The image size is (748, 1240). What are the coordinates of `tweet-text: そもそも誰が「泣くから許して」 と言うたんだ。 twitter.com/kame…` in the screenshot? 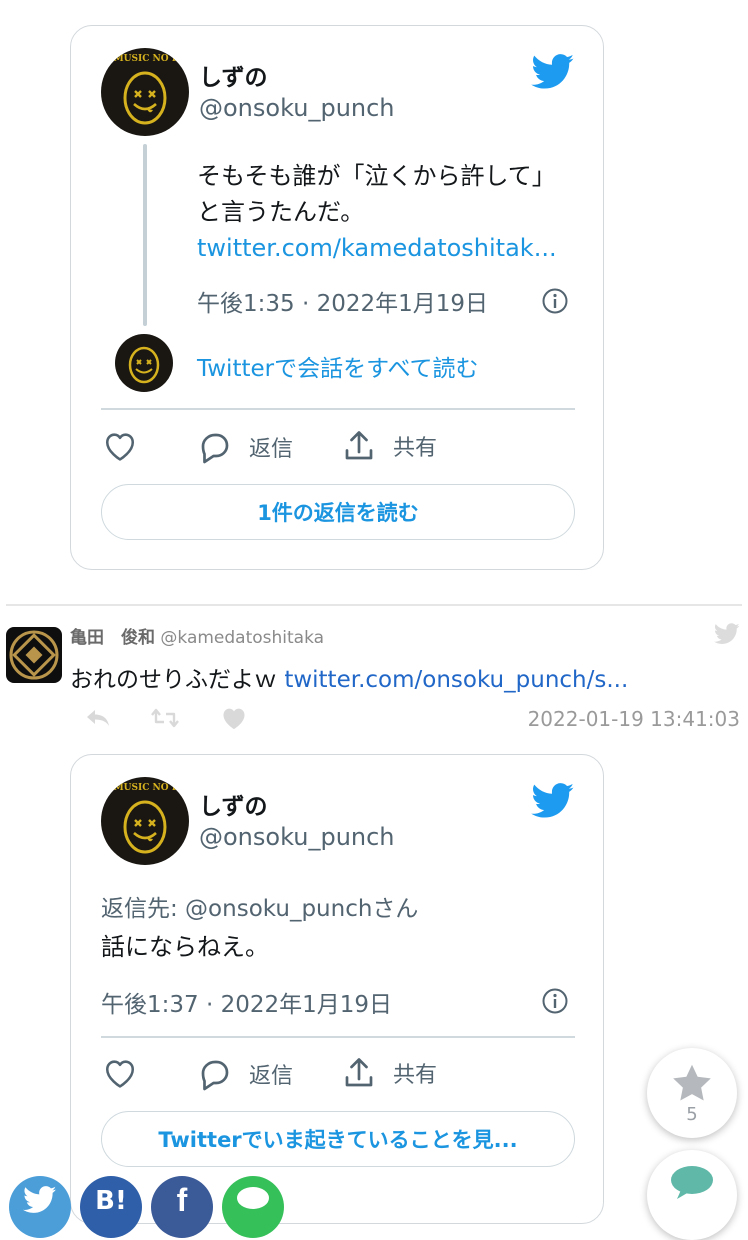 It's located at (377, 212).